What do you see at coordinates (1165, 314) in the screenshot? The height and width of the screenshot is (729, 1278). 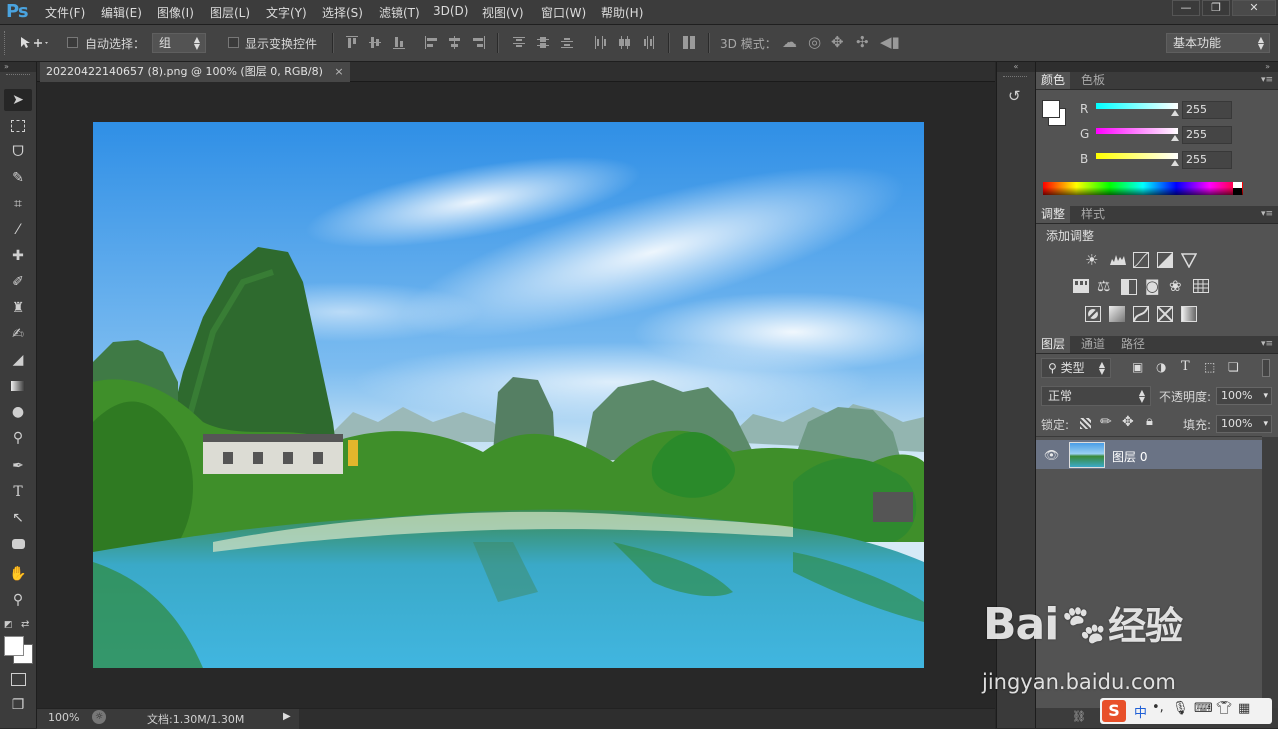 I see `selective-color-icon` at bounding box center [1165, 314].